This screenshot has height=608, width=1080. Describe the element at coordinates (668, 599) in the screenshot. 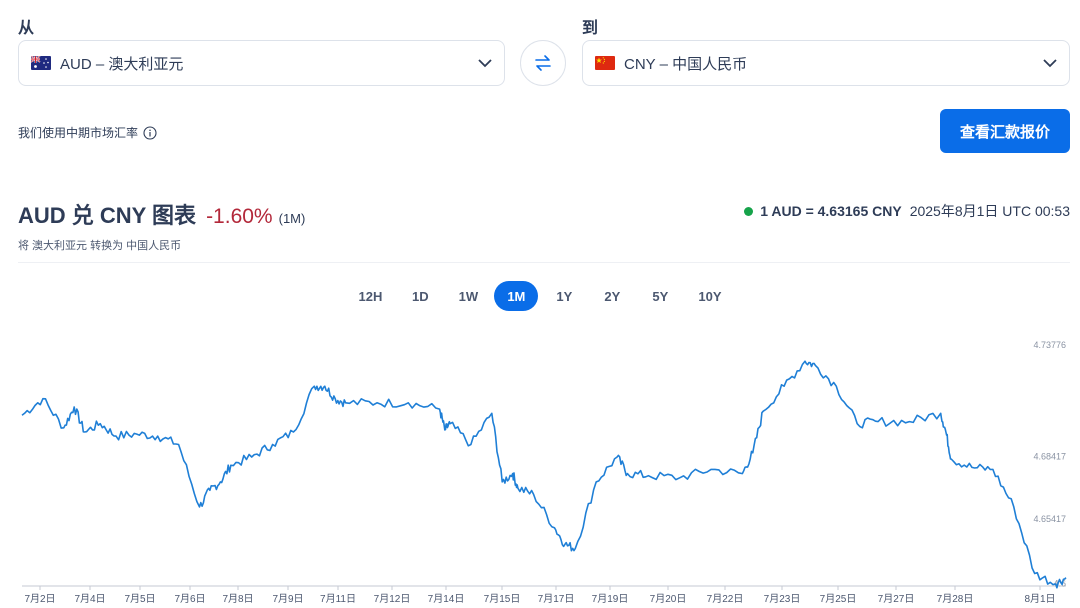

I see `x-tick-label: 7月20日` at that location.